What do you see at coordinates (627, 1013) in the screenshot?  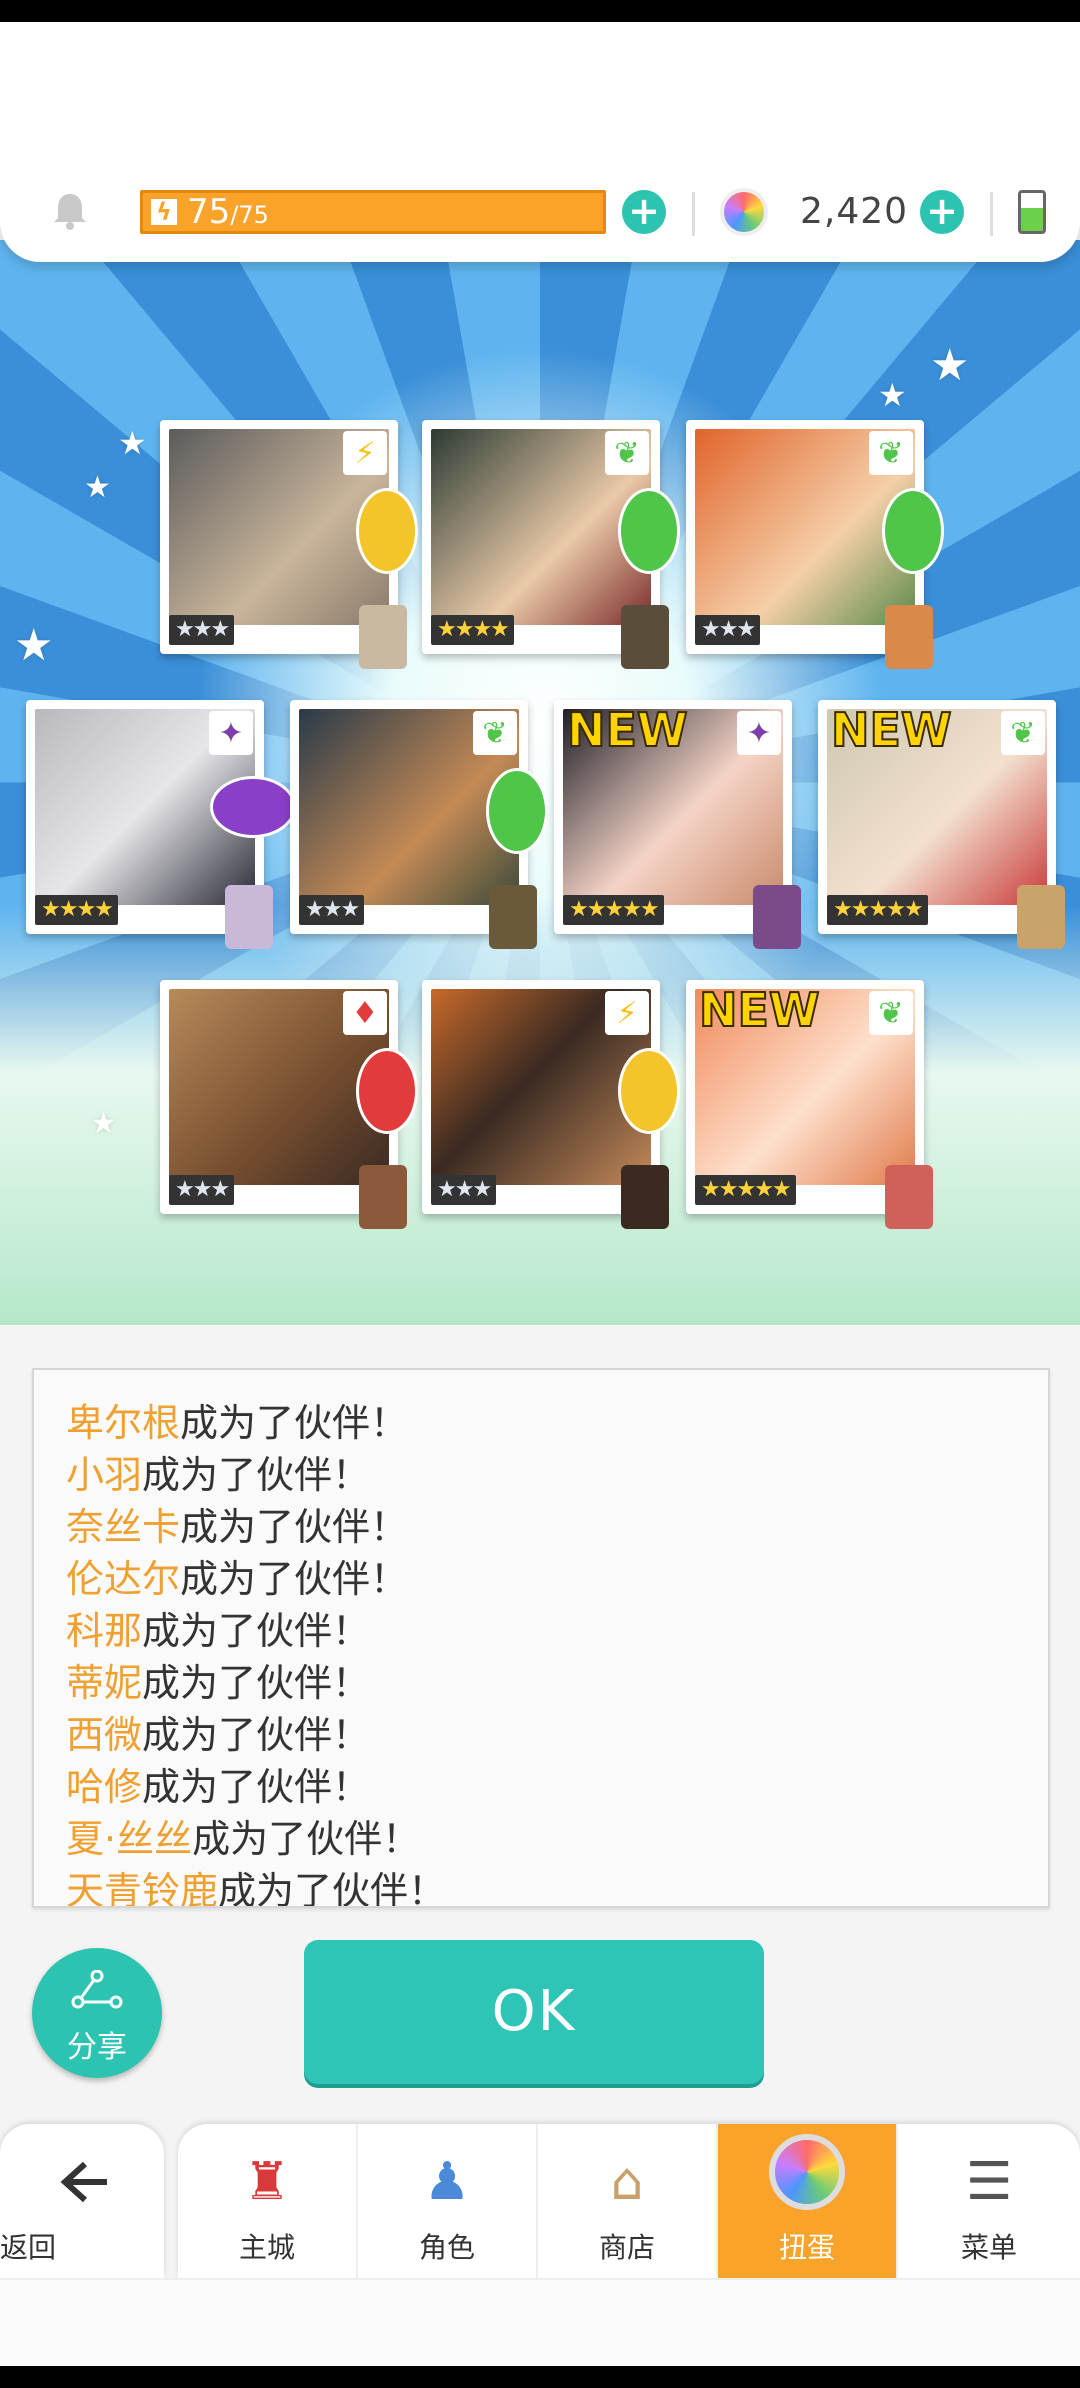 I see `element-icon: ⚡` at bounding box center [627, 1013].